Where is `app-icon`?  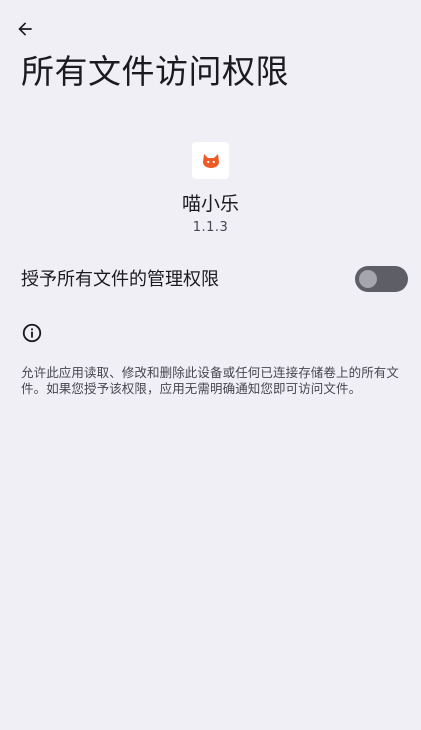 app-icon is located at coordinates (210, 160).